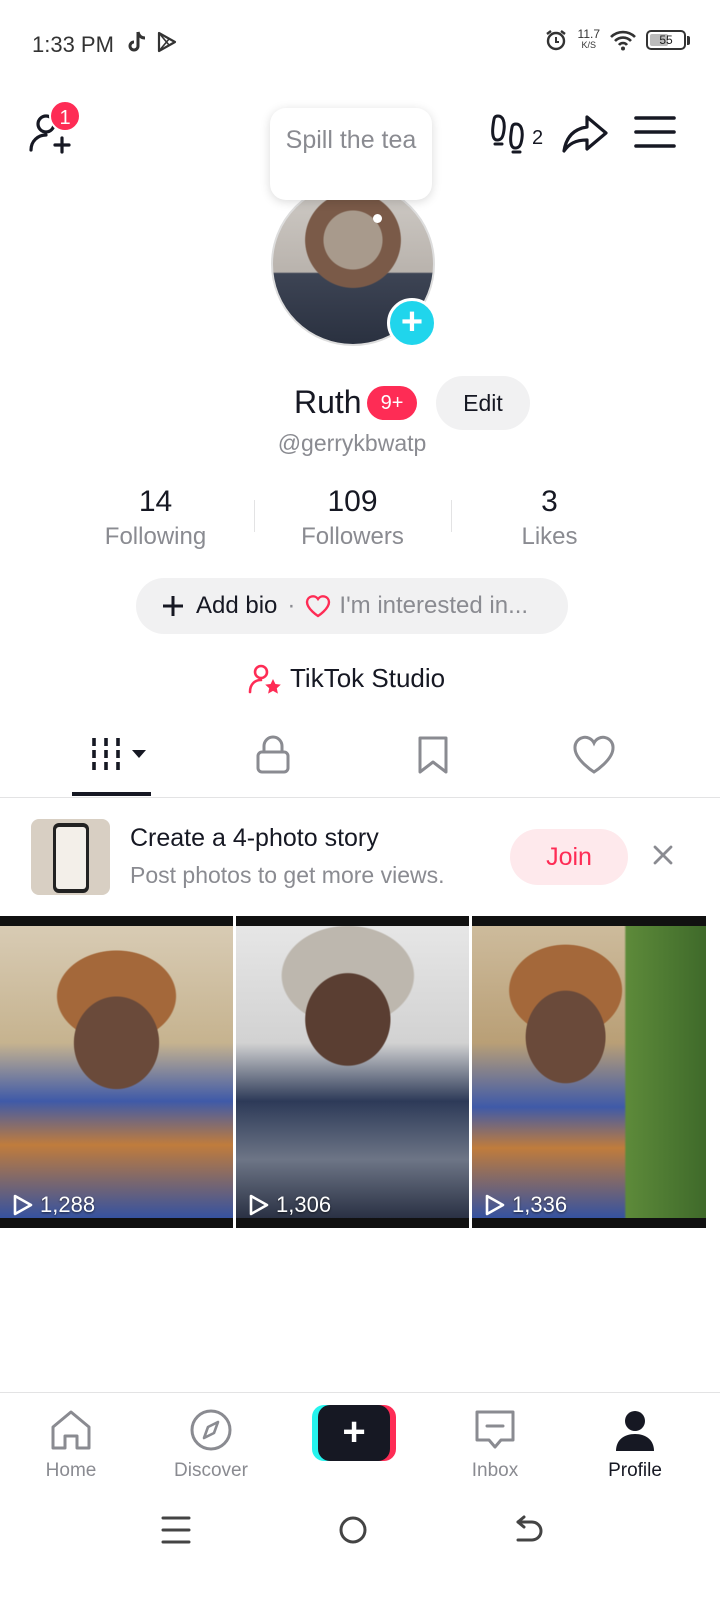 This screenshot has width=720, height=1600. I want to click on home-icon, so click(71, 1430).